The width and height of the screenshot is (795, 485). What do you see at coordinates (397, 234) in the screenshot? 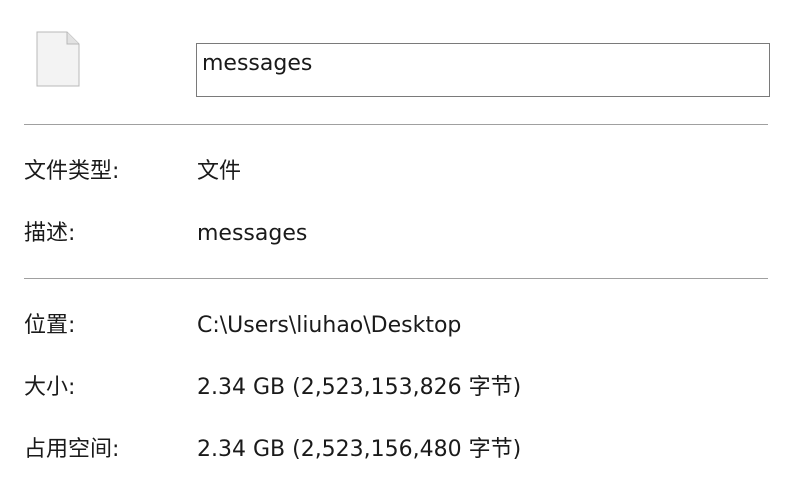
I see `description-row: 描述: messages` at bounding box center [397, 234].